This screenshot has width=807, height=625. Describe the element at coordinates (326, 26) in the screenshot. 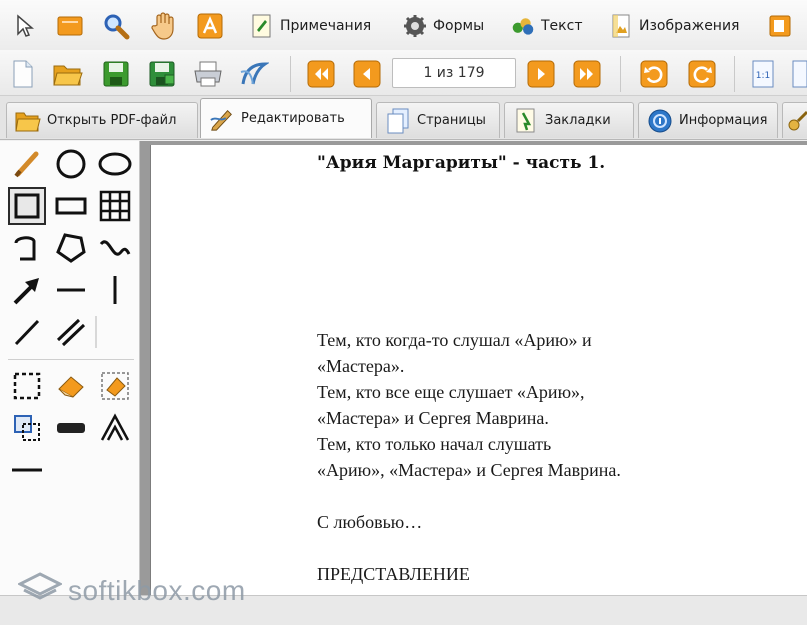

I see `annotations-label: Примечания` at that location.